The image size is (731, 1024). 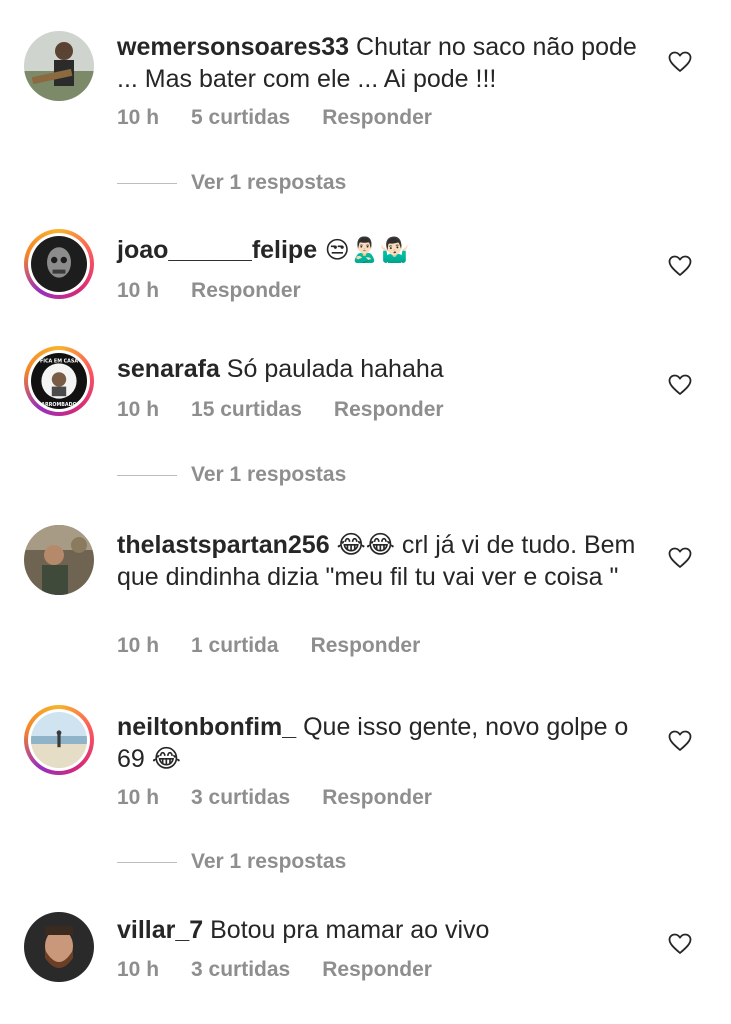 I want to click on user-photo-outdoor-icon, so click(x=59, y=560).